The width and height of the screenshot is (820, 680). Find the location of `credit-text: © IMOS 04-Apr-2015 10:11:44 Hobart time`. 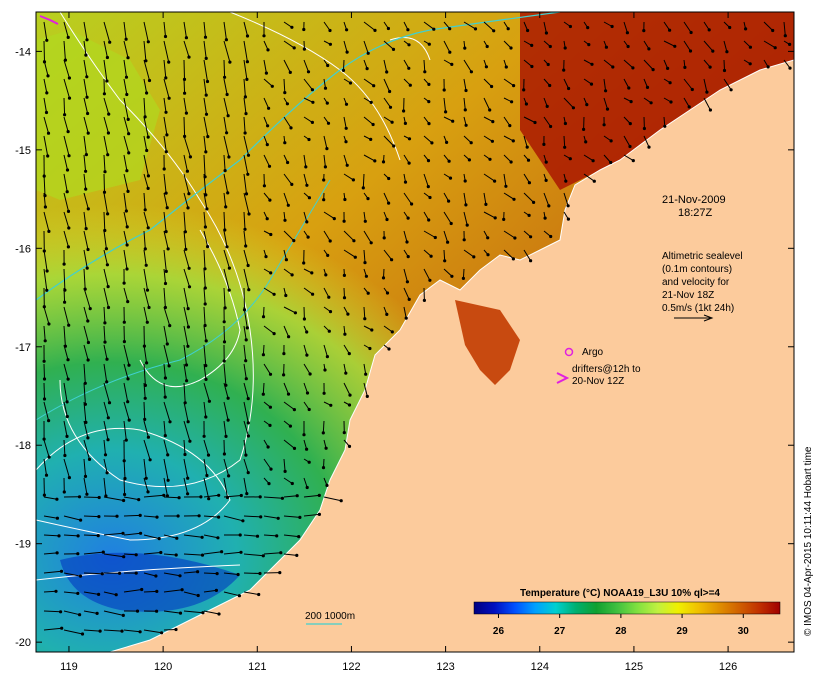

credit-text: © IMOS 04-Apr-2015 10:11:44 Hobart time is located at coordinates (808, 541).